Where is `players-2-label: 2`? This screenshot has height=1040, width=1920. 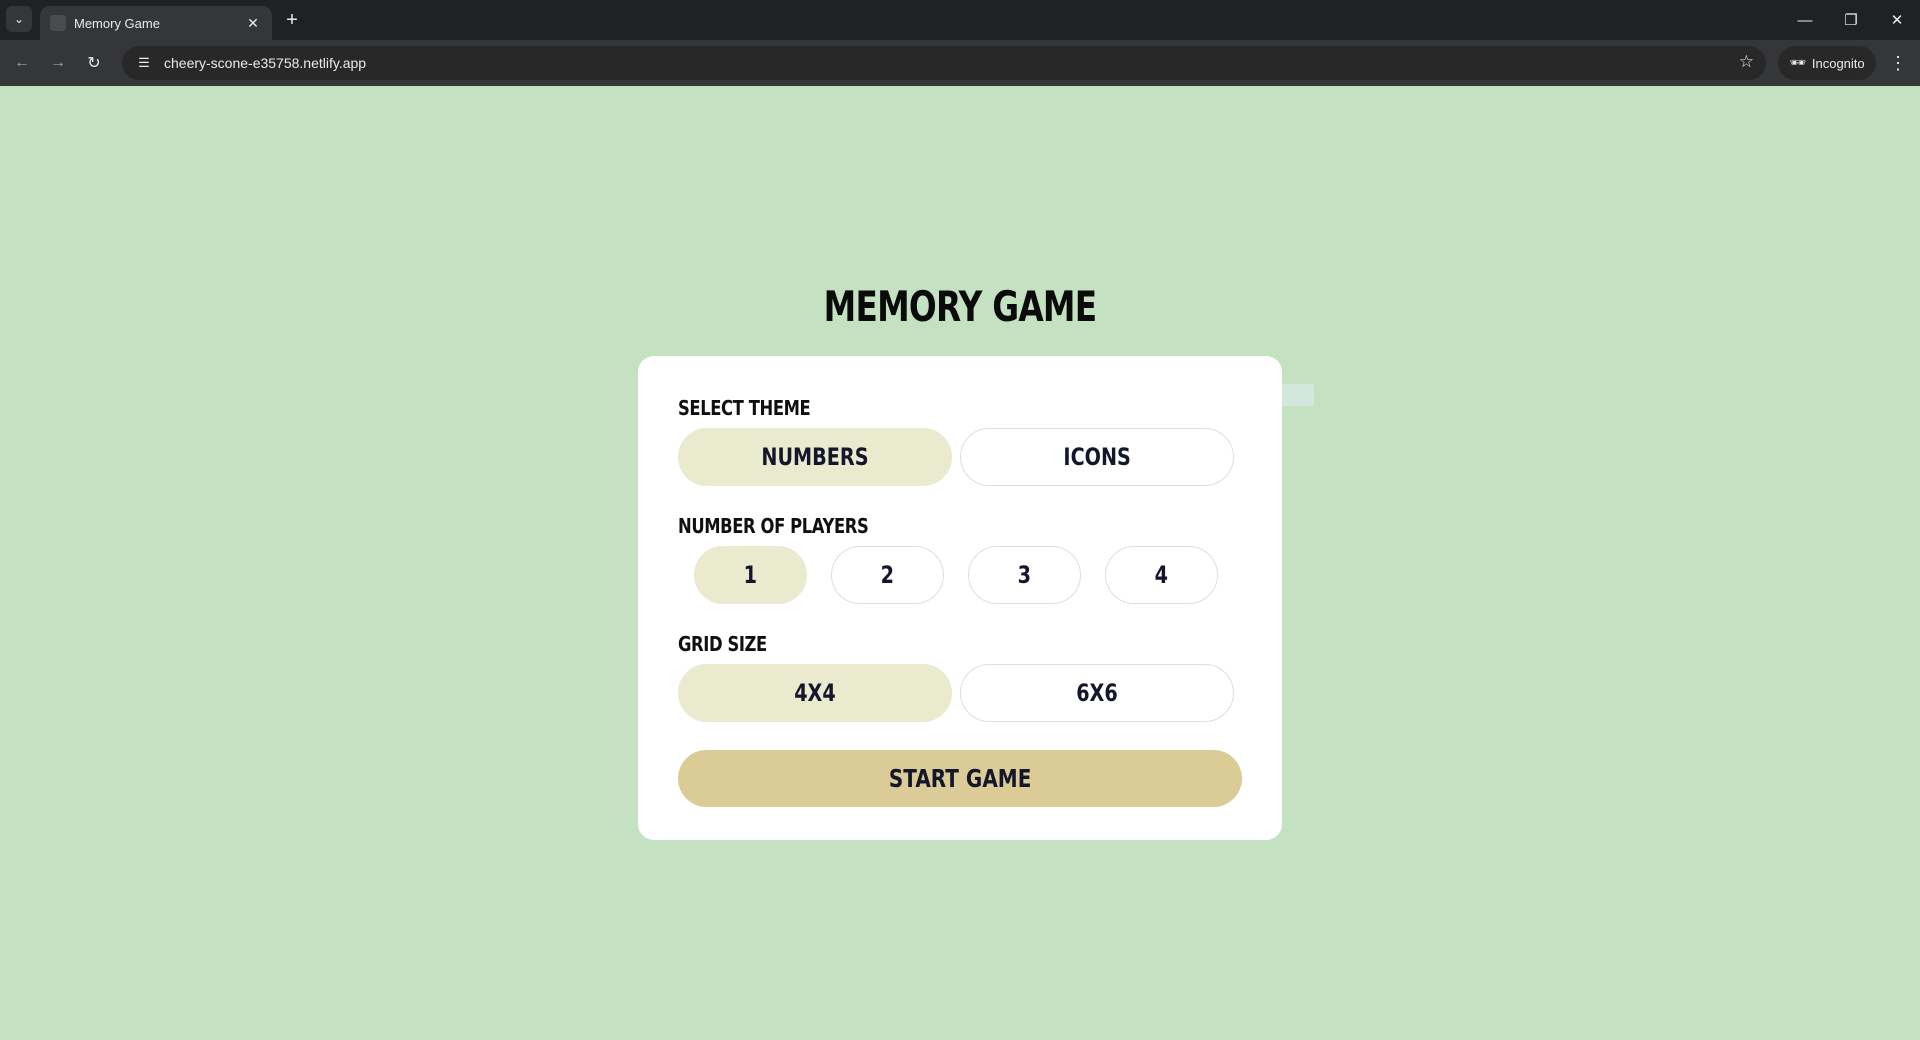 players-2-label: 2 is located at coordinates (887, 575).